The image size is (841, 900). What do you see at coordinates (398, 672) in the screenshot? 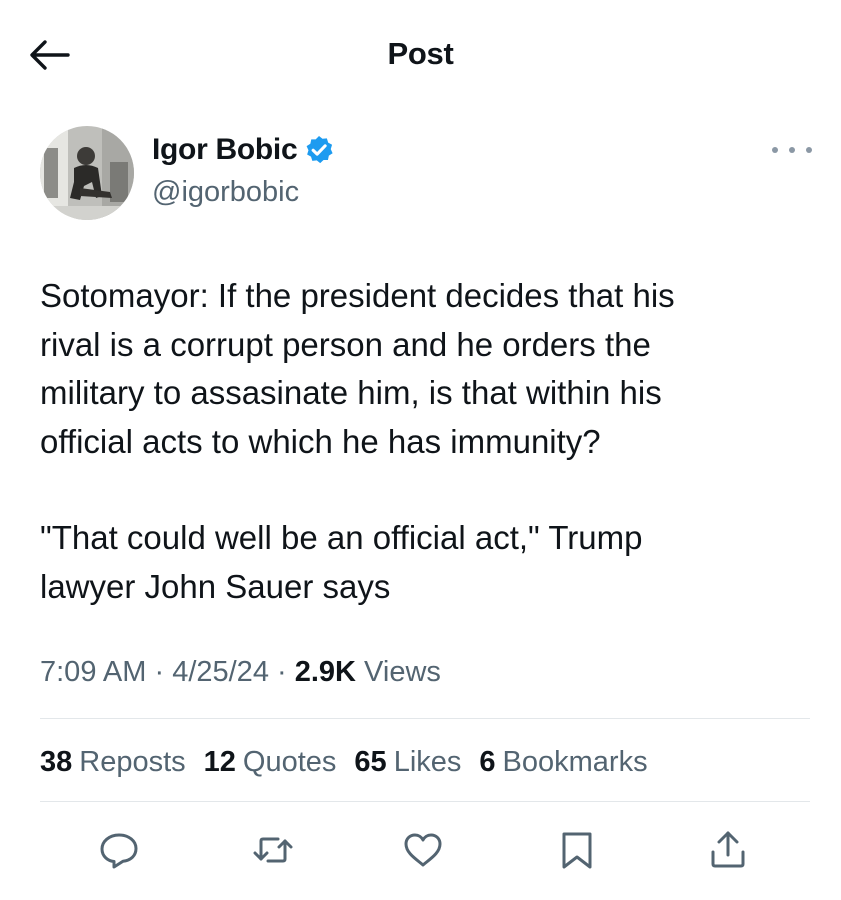
I see `views-label: Views` at bounding box center [398, 672].